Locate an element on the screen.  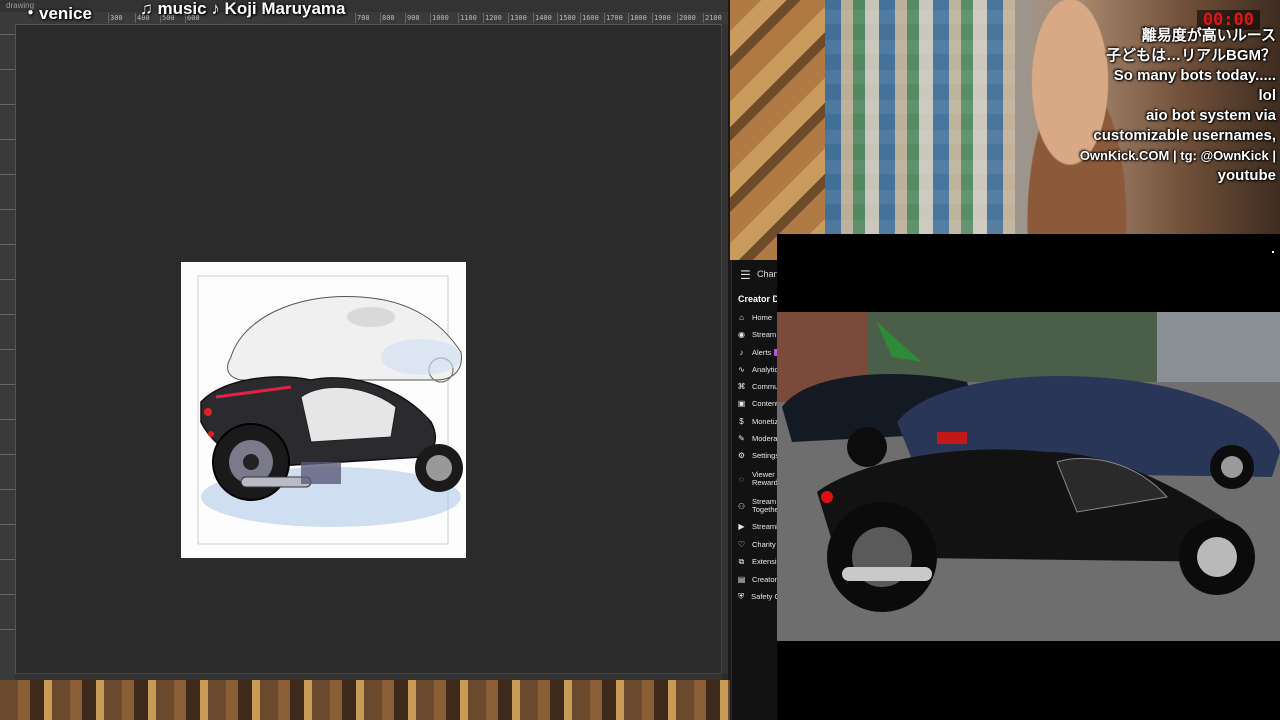
shield-icon: ⛨ is located at coordinates (741, 596).